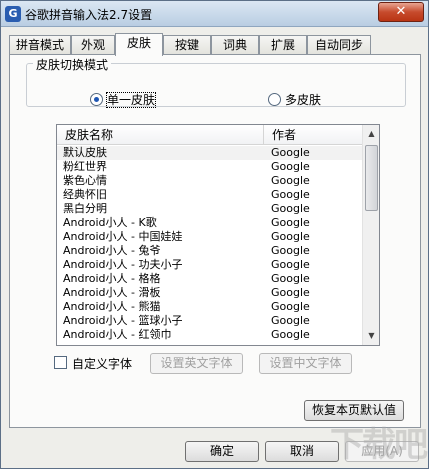 The image size is (429, 469). Describe the element at coordinates (401, 12) in the screenshot. I see `close-button: ✕` at that location.